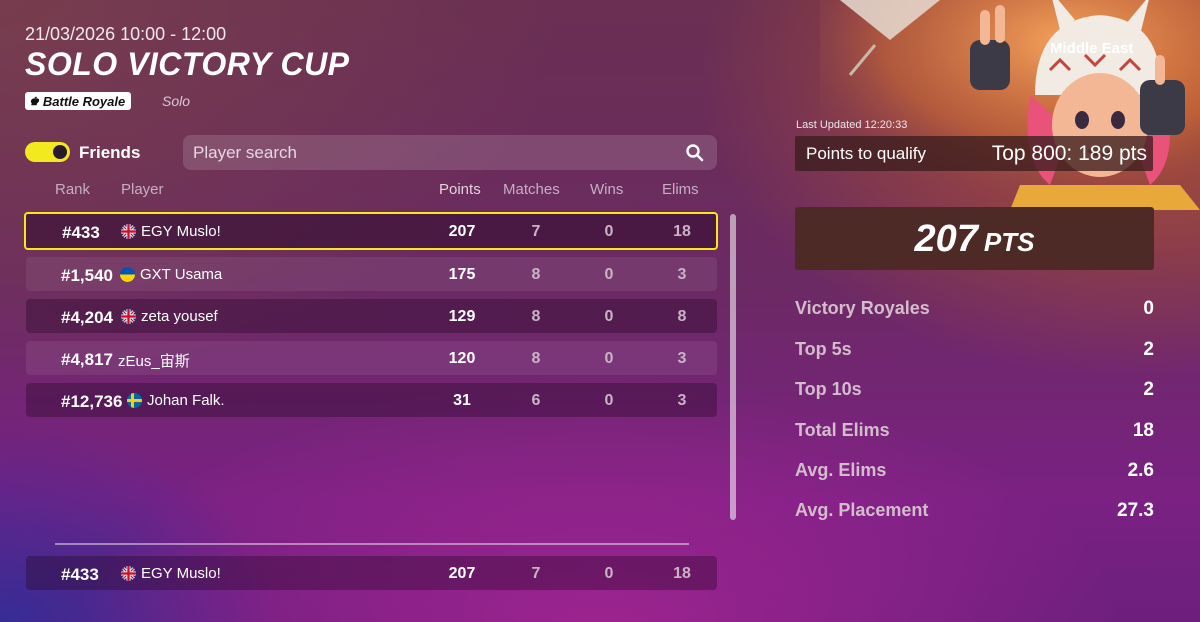 This screenshot has width=1200, height=622. Describe the element at coordinates (142, 189) in the screenshot. I see `col-header-player: Player` at that location.